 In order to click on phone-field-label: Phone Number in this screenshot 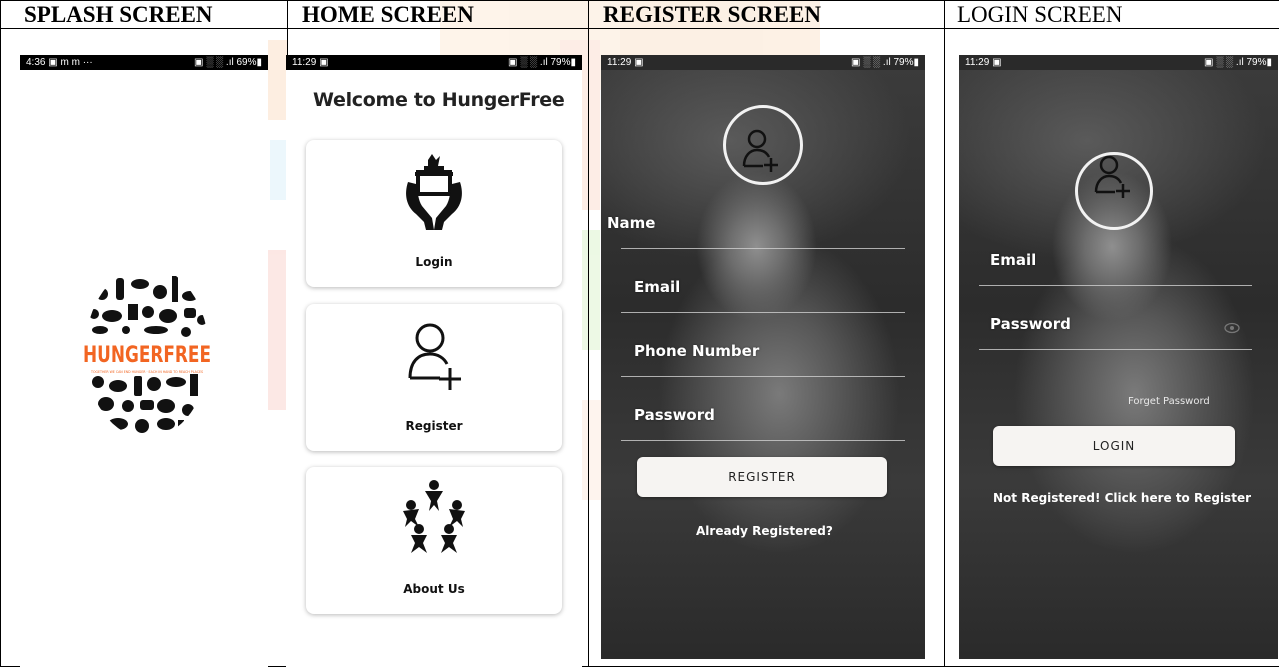, I will do `click(697, 351)`.